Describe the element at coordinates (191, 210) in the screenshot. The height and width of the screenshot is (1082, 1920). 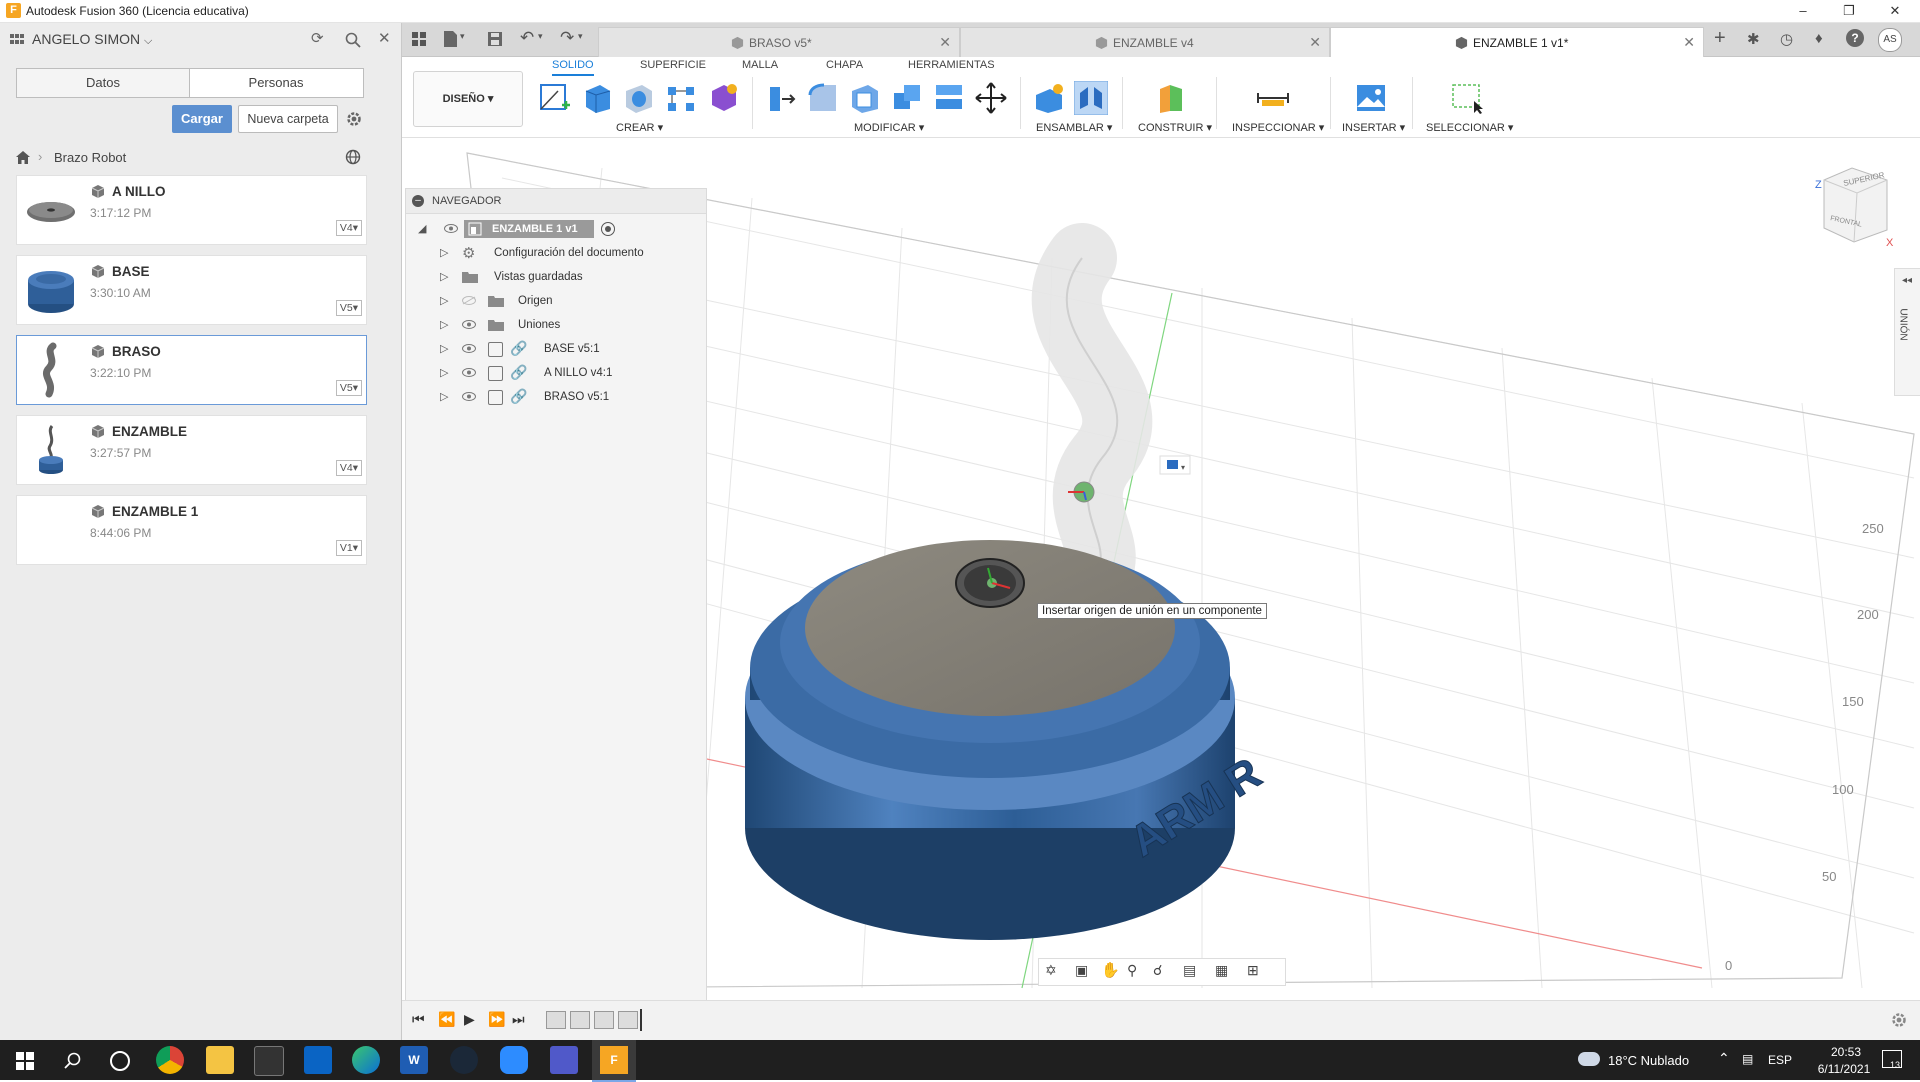
I see `file-card-anillo: A NILLO 3:17:12 PM V4▾` at that location.